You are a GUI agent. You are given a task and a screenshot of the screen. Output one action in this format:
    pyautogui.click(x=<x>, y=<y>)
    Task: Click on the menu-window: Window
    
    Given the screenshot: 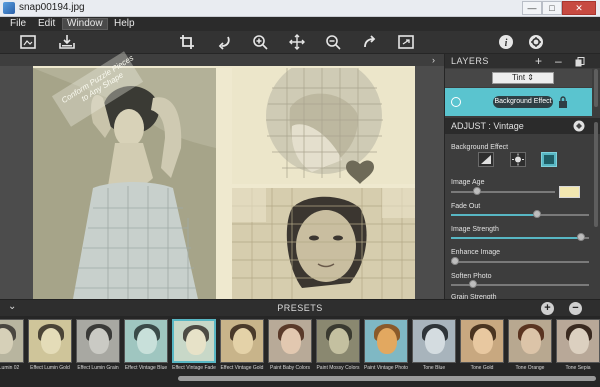 What is the action you would take?
    pyautogui.click(x=85, y=24)
    